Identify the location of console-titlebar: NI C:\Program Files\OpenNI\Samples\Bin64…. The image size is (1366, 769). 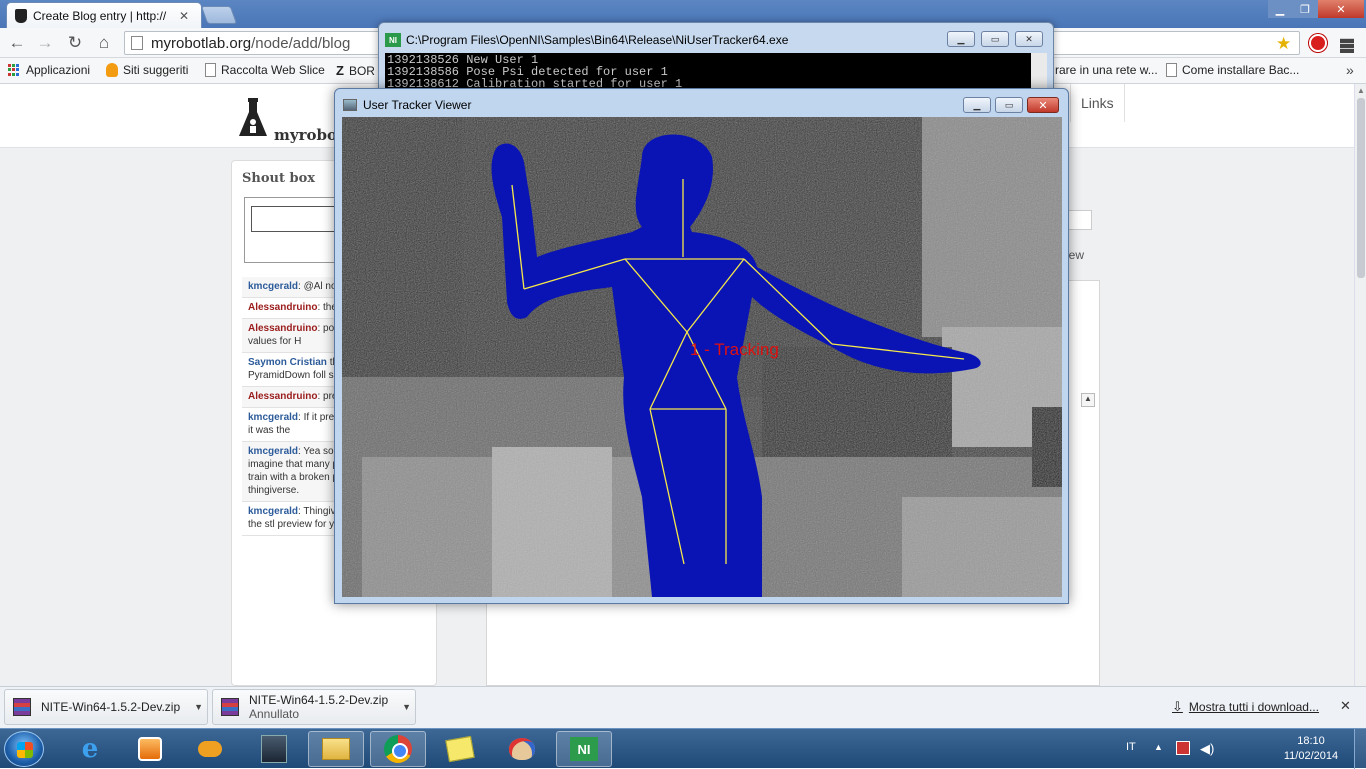
(586, 40).